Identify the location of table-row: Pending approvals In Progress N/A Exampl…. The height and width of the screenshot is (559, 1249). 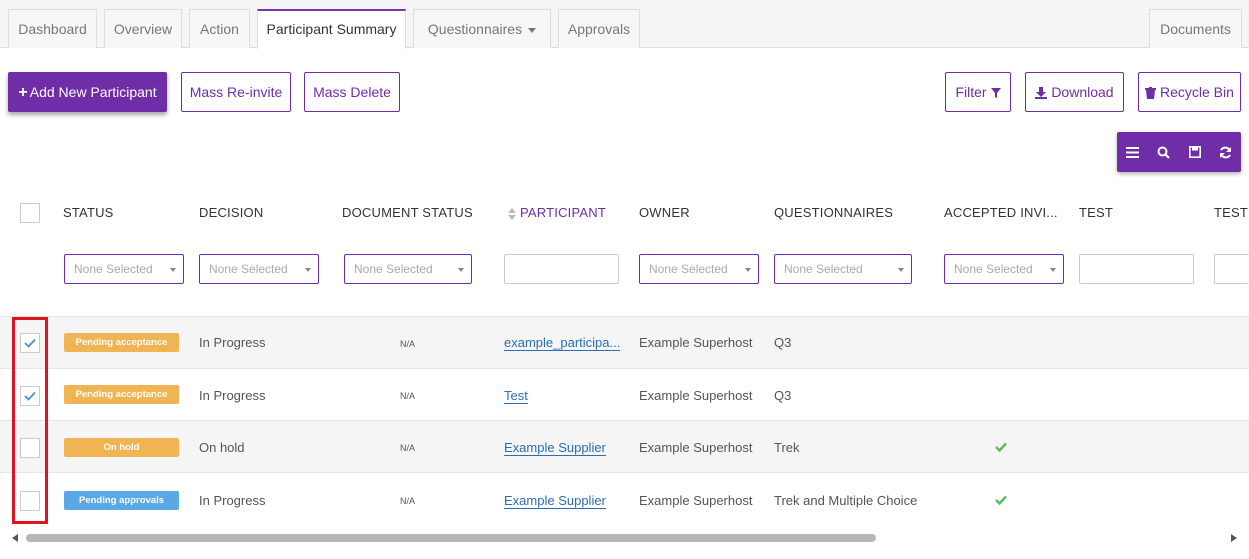
(624, 498).